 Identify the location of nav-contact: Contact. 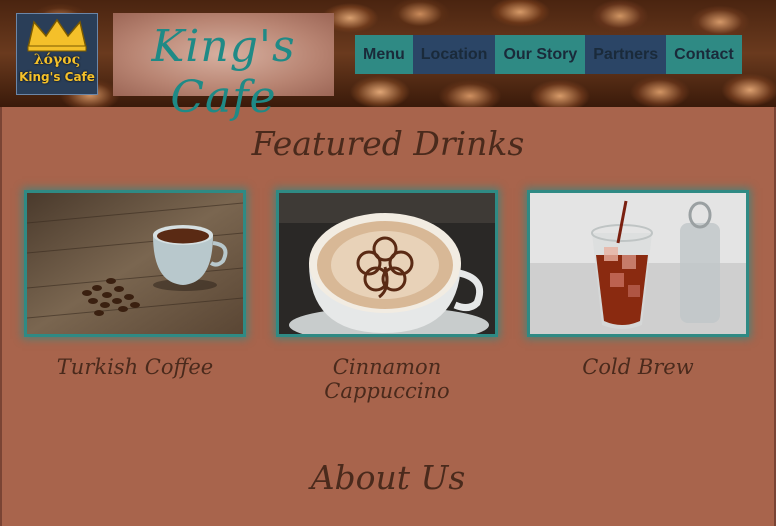
(704, 54).